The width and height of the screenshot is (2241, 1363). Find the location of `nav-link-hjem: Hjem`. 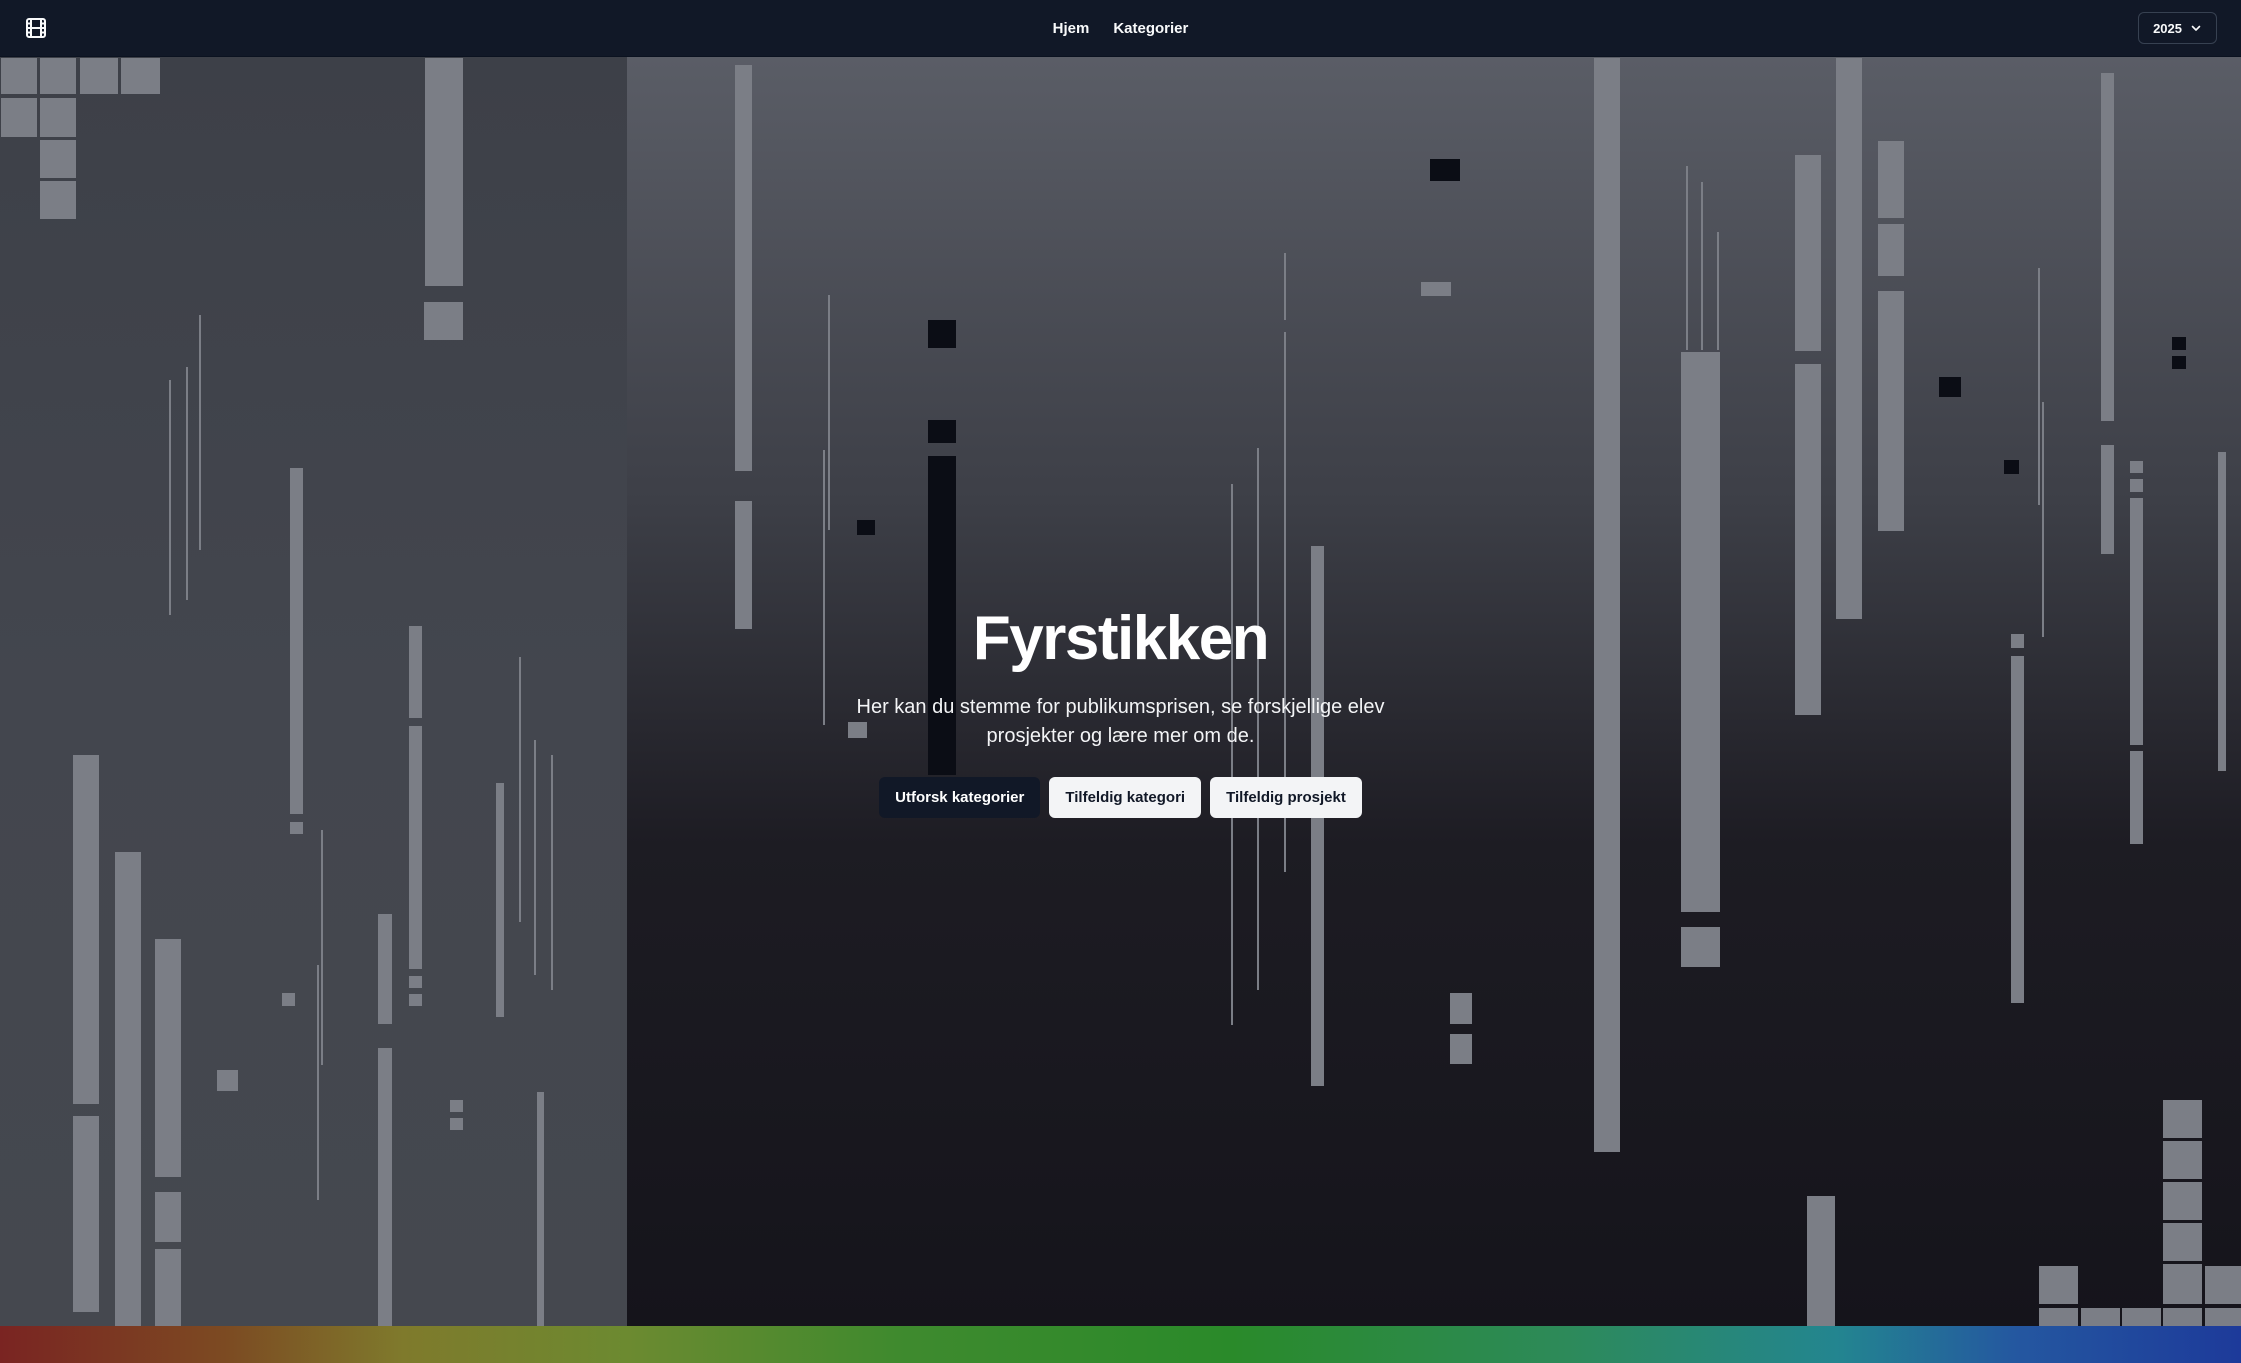

nav-link-hjem: Hjem is located at coordinates (1071, 28).